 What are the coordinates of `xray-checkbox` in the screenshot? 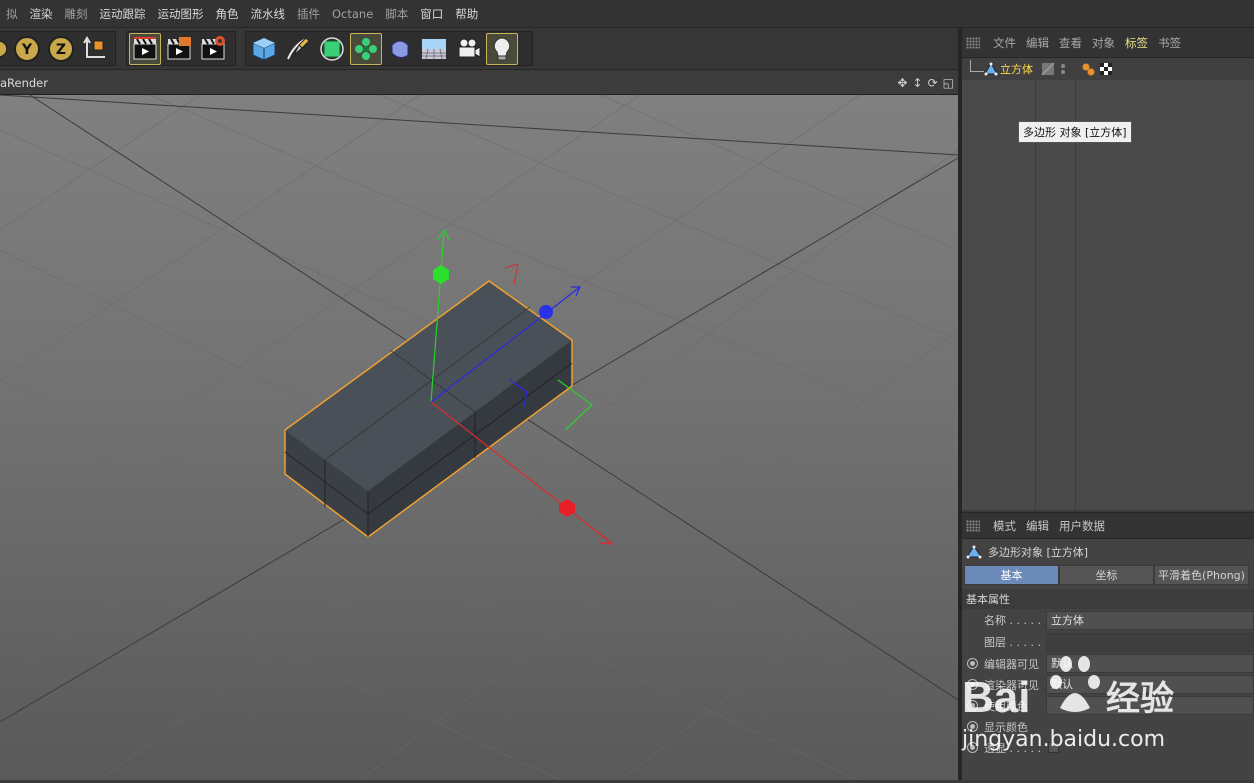 It's located at (1053, 747).